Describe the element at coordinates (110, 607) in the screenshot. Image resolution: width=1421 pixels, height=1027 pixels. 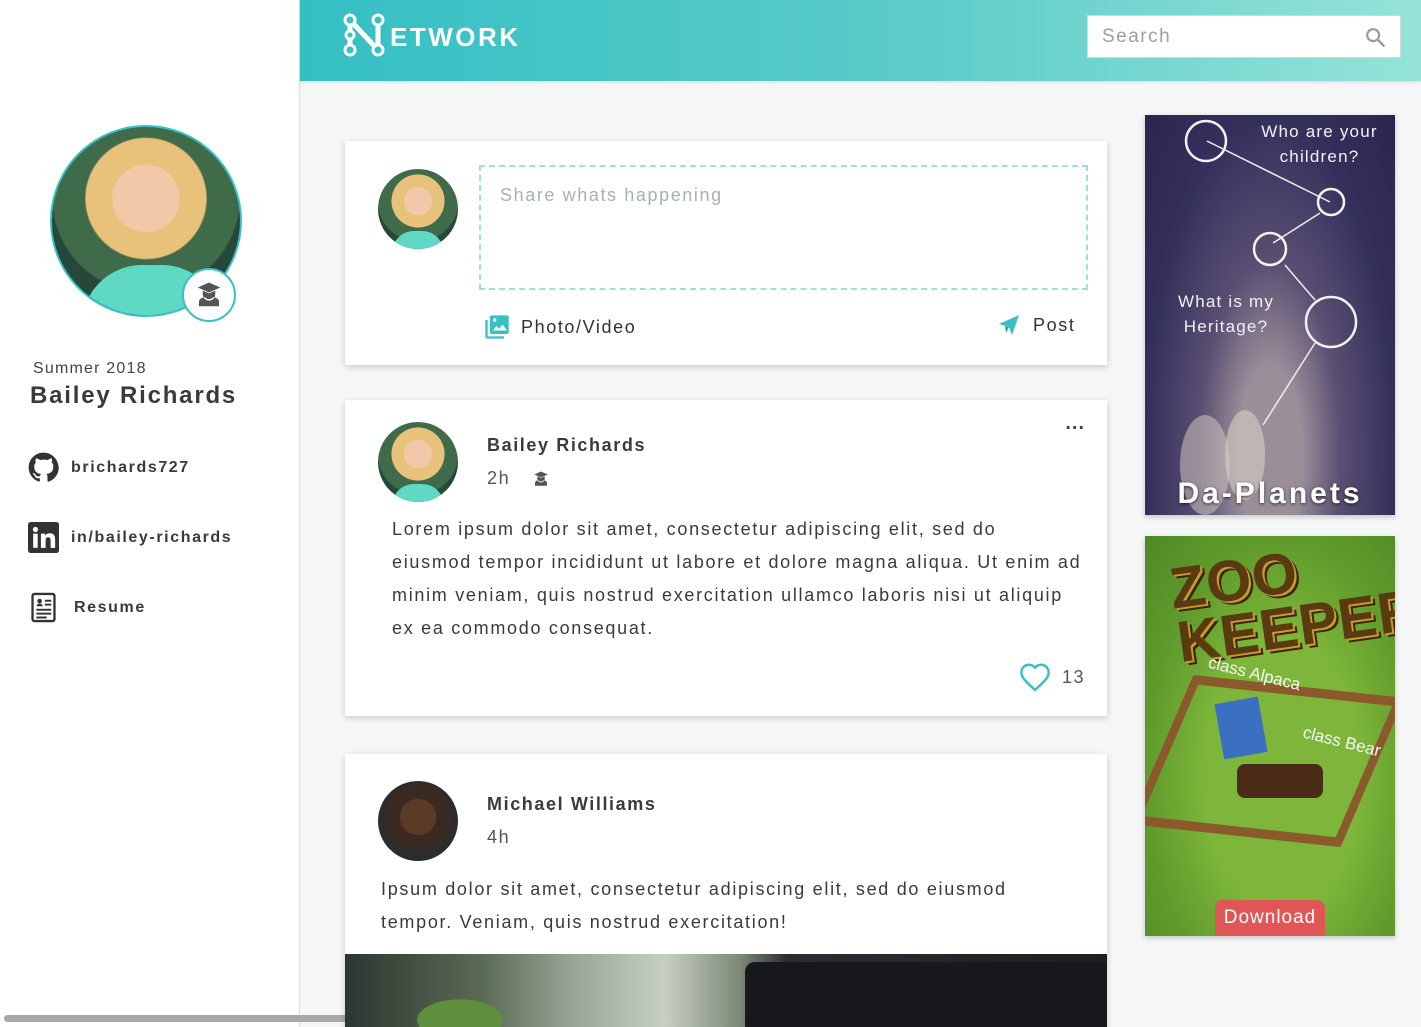
I see `resume-label: Resume` at that location.